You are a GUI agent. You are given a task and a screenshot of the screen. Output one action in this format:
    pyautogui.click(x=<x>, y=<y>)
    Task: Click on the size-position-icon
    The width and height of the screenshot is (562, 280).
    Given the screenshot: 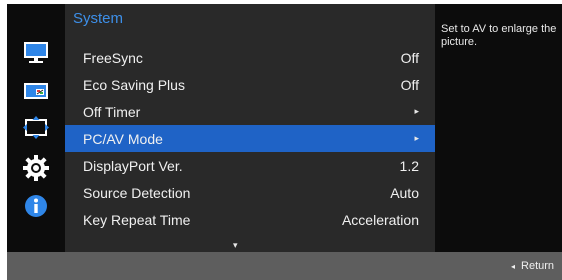 What is the action you would take?
    pyautogui.click(x=36, y=128)
    